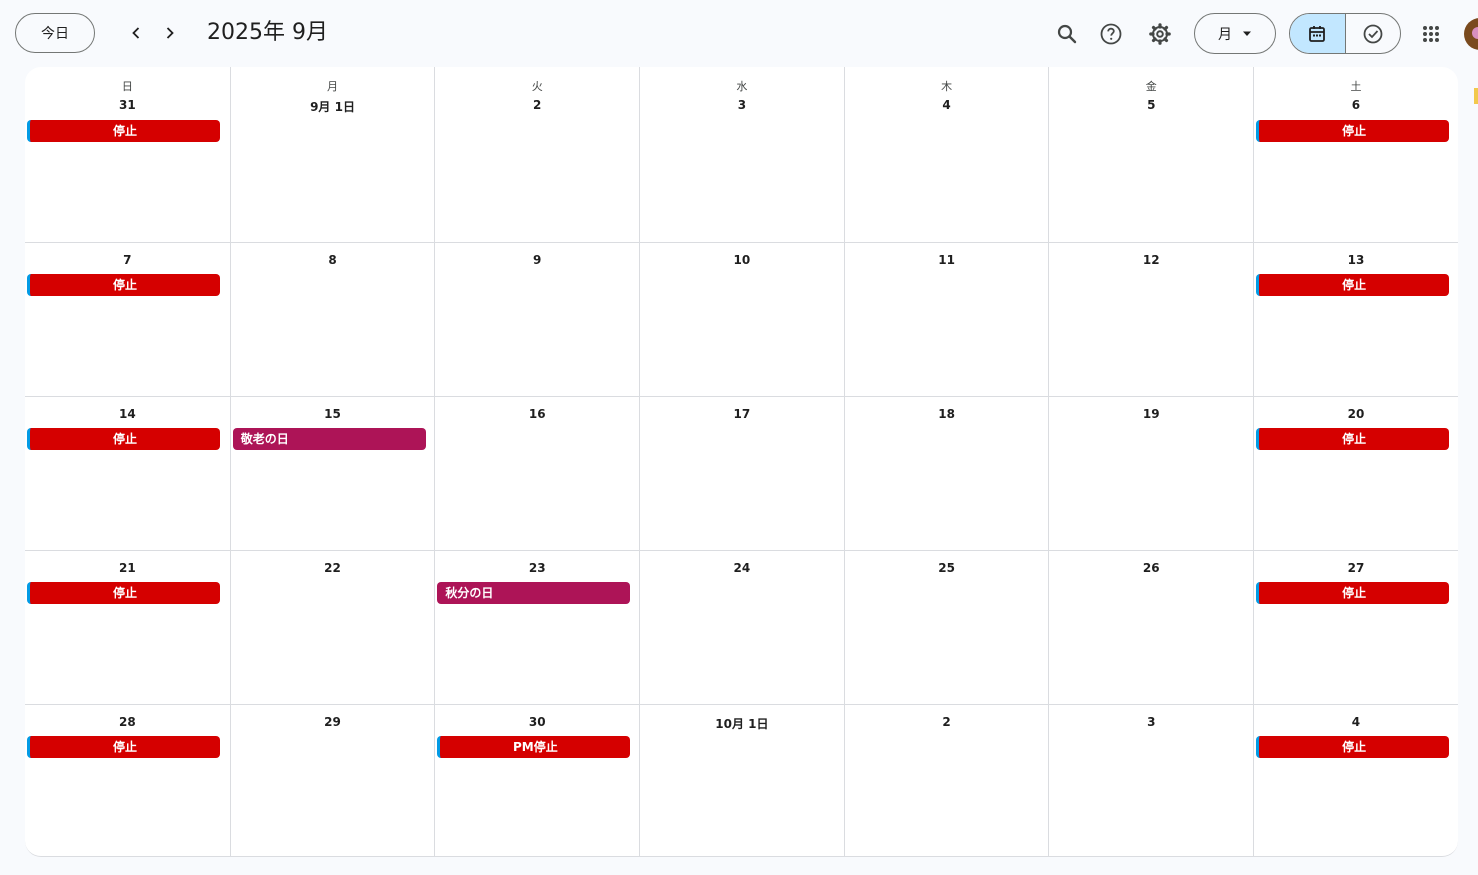 This screenshot has height=875, width=1478. I want to click on event-chip: PM停止, so click(534, 747).